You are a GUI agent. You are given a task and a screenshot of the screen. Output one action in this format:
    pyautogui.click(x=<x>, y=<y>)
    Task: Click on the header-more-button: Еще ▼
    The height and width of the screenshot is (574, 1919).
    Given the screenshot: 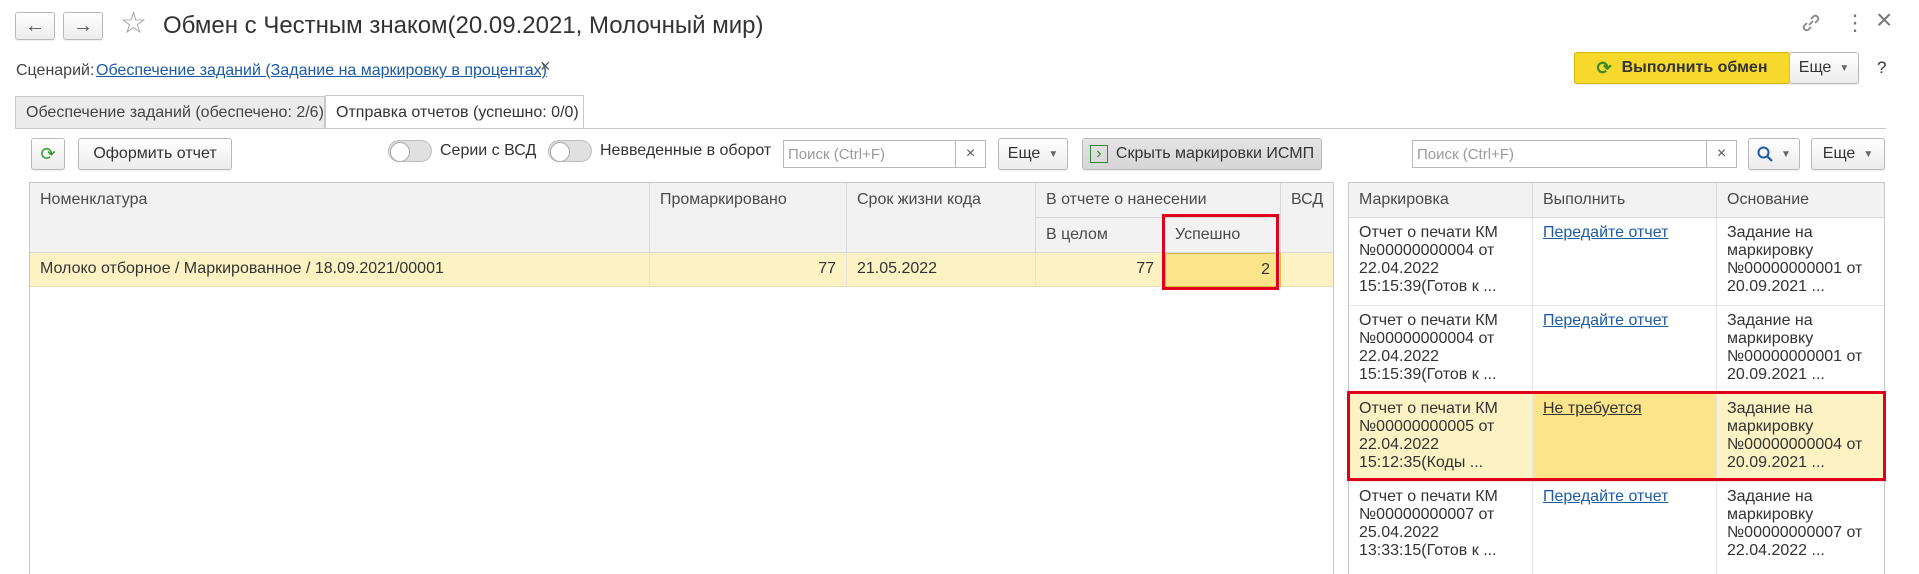 What is the action you would take?
    pyautogui.click(x=1824, y=68)
    